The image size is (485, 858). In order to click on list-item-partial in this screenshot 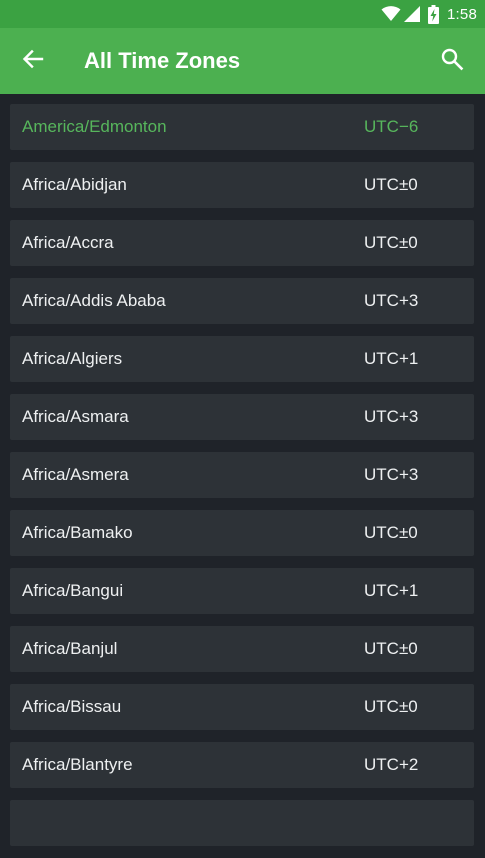, I will do `click(242, 823)`.